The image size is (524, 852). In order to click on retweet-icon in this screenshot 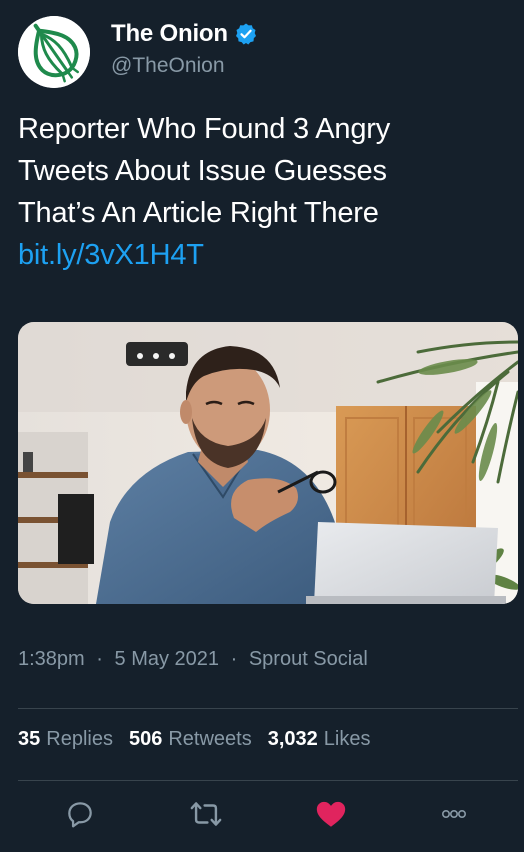, I will do `click(206, 814)`.